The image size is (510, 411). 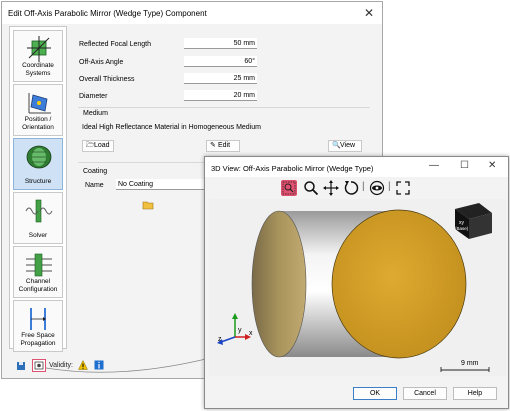 I want to click on nav-item-structure: Structure, so click(x=38, y=164).